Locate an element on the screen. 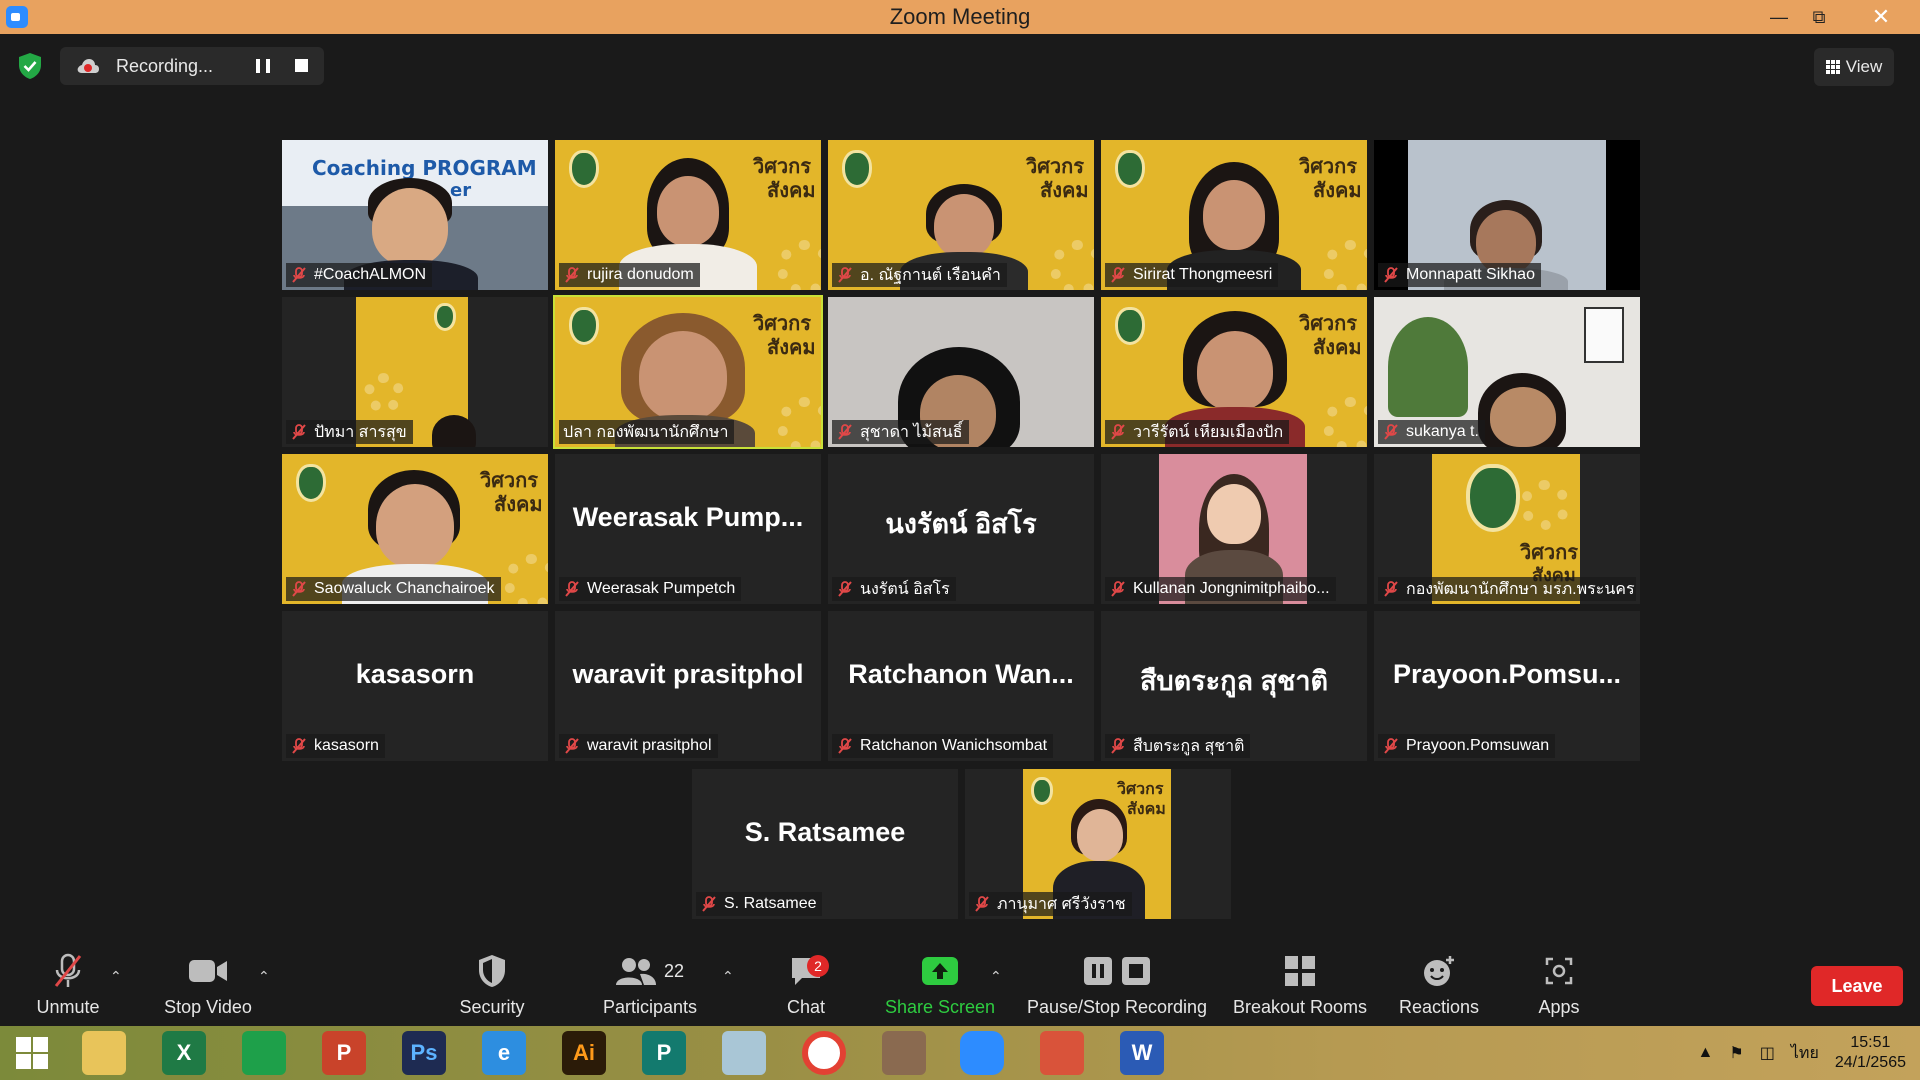  participant-display-name: S. Ratsamee is located at coordinates (825, 832).